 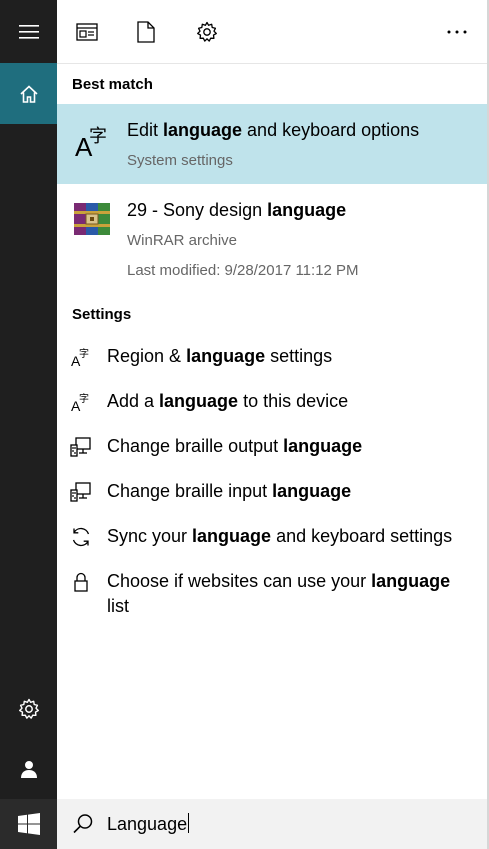 What do you see at coordinates (81, 582) in the screenshot?
I see `lock-icon` at bounding box center [81, 582].